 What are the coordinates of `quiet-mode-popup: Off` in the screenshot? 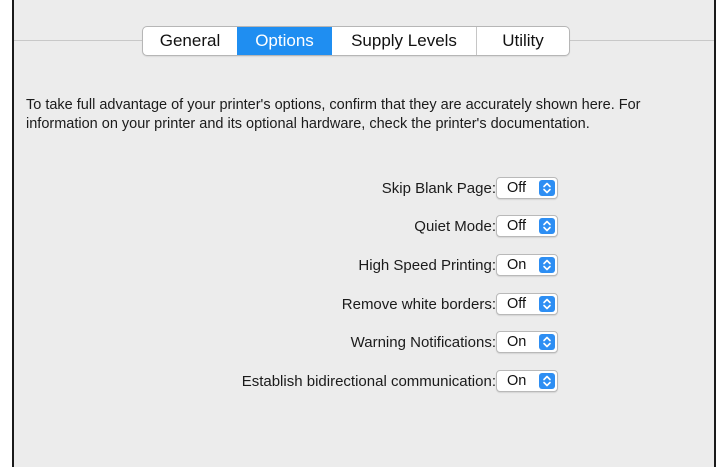 It's located at (527, 226).